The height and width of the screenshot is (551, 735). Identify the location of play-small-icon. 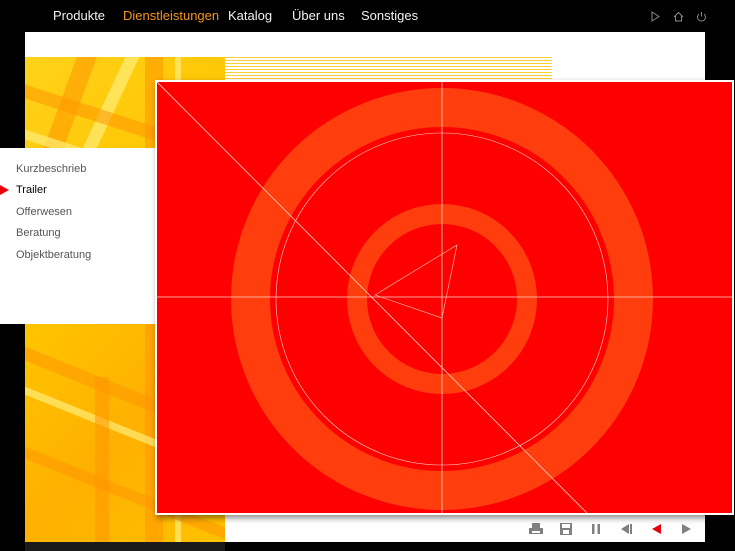
(655, 16).